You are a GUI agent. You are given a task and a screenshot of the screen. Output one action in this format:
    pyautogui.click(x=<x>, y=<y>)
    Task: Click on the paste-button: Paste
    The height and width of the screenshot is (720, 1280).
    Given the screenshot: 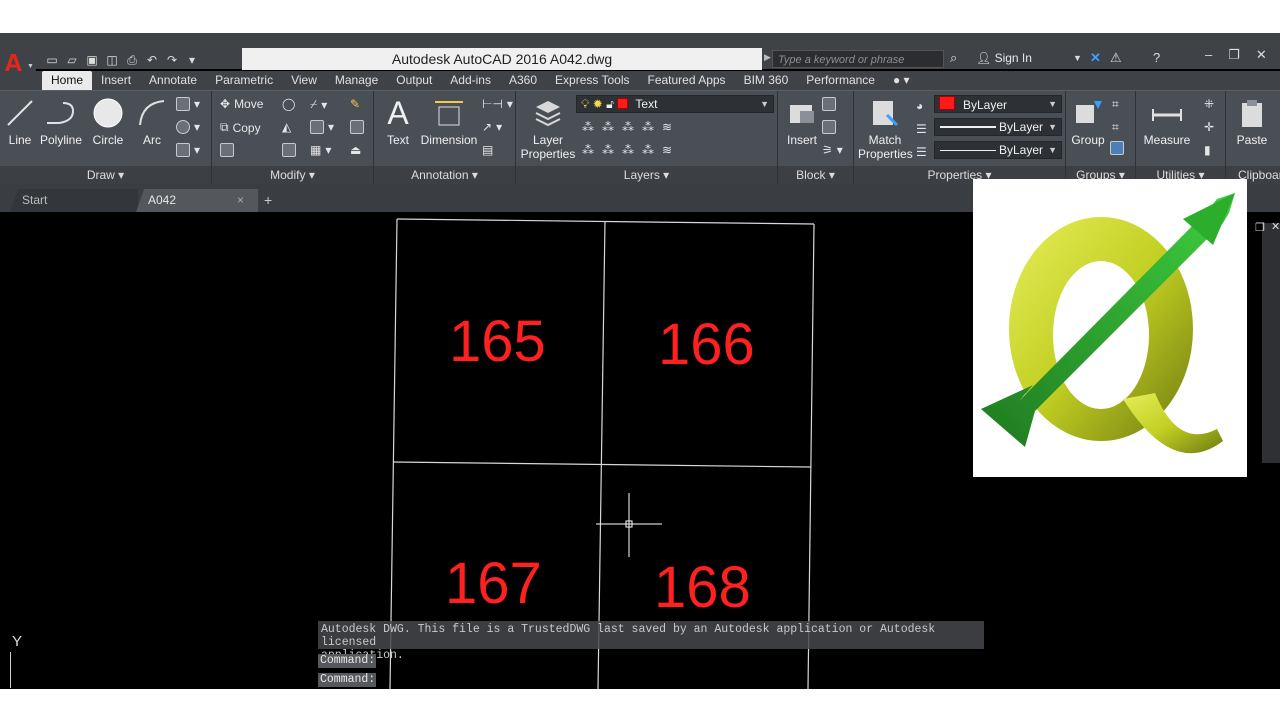 What is the action you would take?
    pyautogui.click(x=1252, y=122)
    